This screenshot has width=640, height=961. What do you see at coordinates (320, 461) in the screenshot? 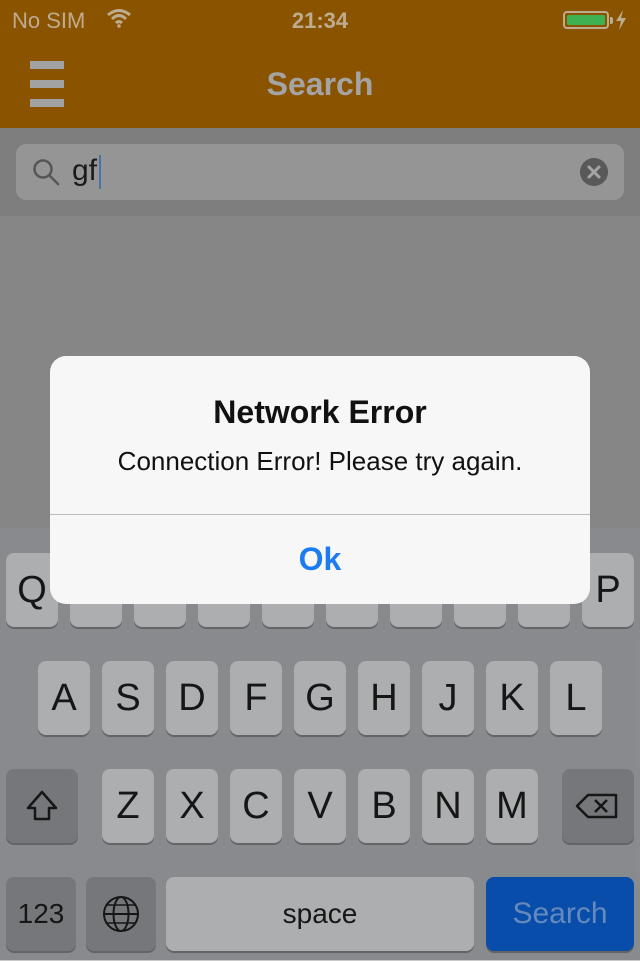
I see `alert-message: Connection Error! Please try again.` at bounding box center [320, 461].